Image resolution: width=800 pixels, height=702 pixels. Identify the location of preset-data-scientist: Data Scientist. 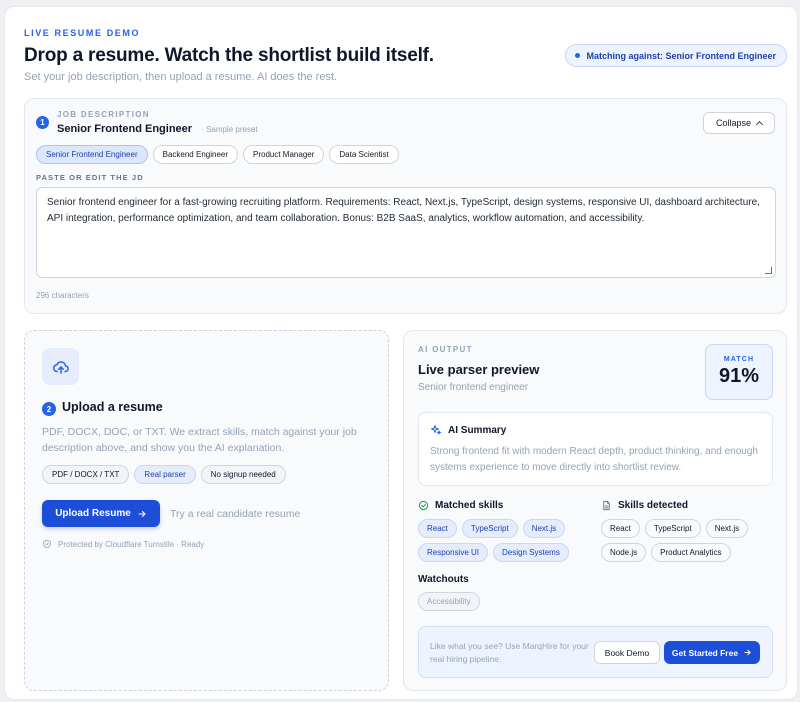
(364, 154).